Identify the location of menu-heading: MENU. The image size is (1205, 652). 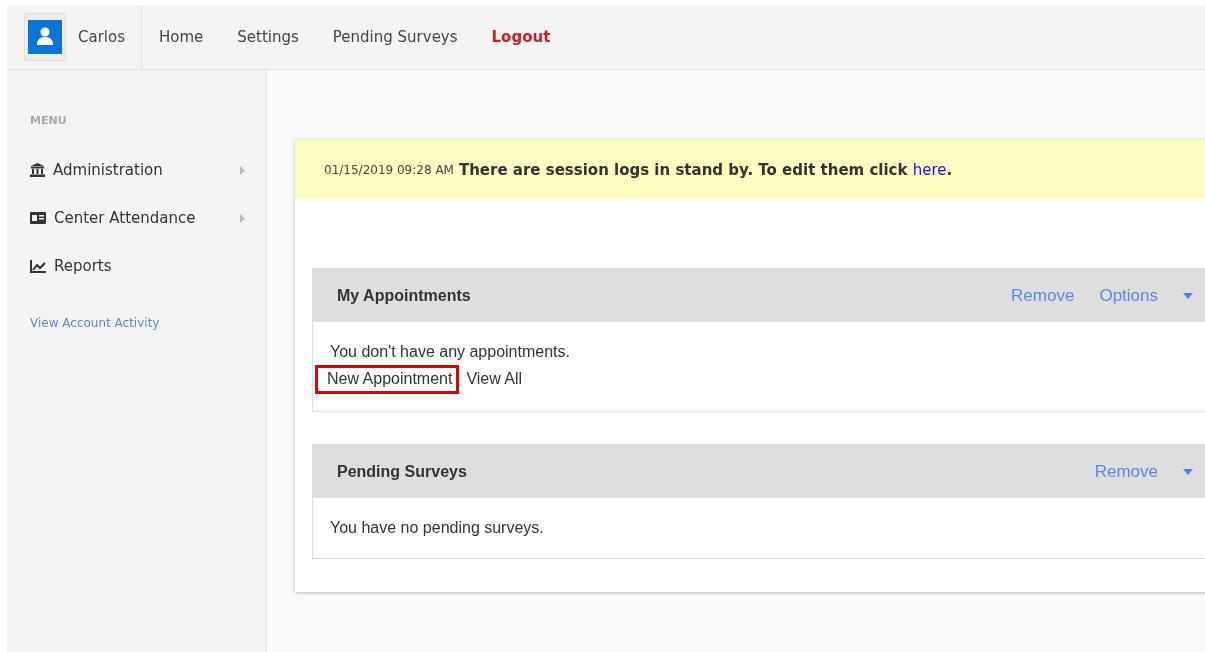
(49, 121).